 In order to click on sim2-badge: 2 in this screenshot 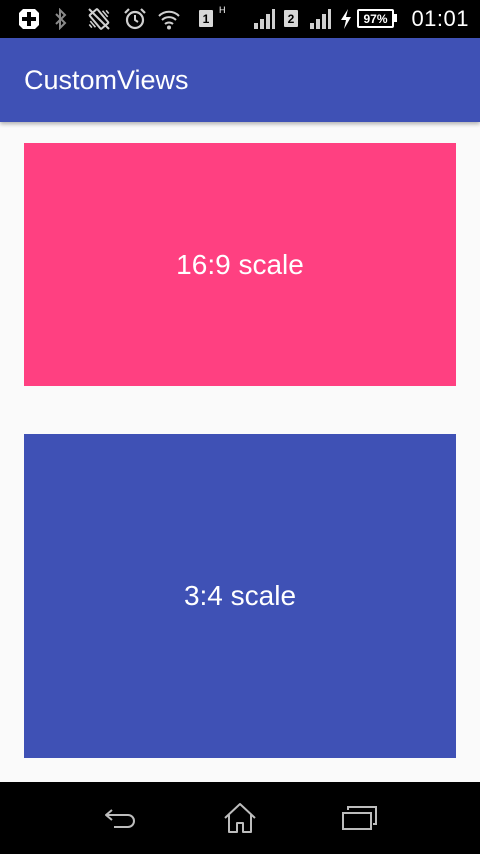, I will do `click(291, 18)`.